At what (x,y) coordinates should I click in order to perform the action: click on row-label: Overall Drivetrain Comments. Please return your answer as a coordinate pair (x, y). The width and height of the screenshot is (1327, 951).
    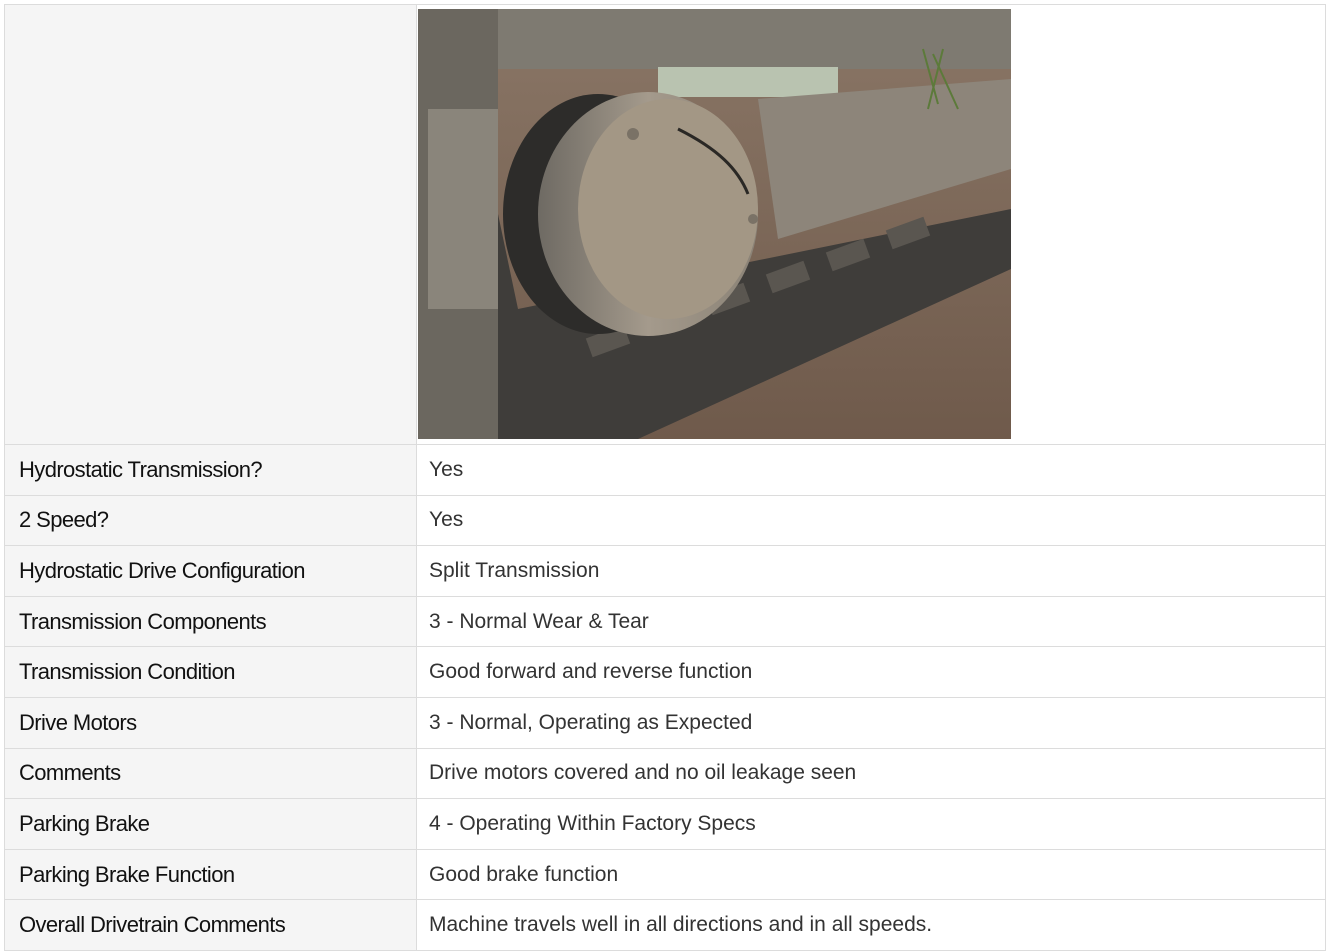
    Looking at the image, I should click on (210, 925).